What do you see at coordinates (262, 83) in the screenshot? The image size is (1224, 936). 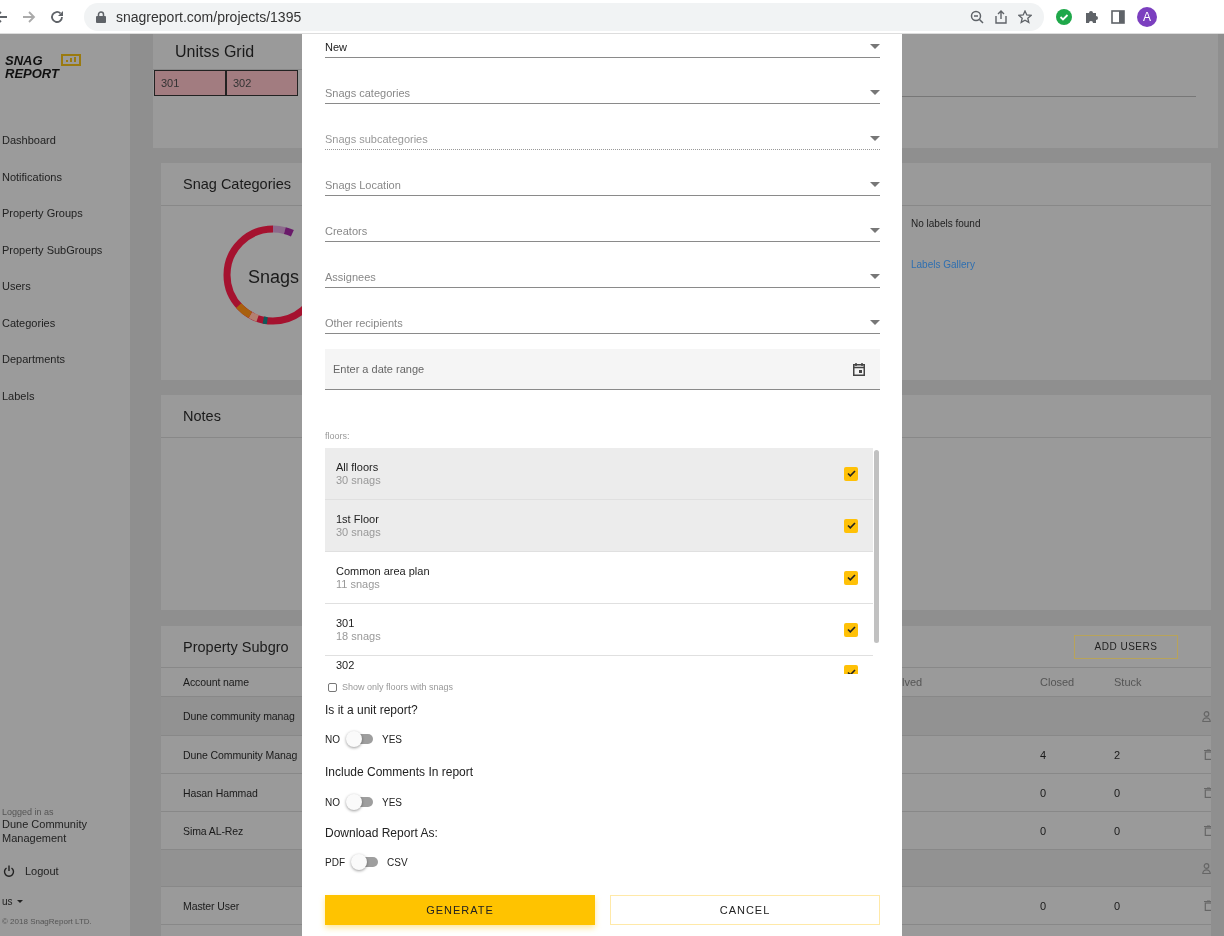 I see `unit-cell: 302` at bounding box center [262, 83].